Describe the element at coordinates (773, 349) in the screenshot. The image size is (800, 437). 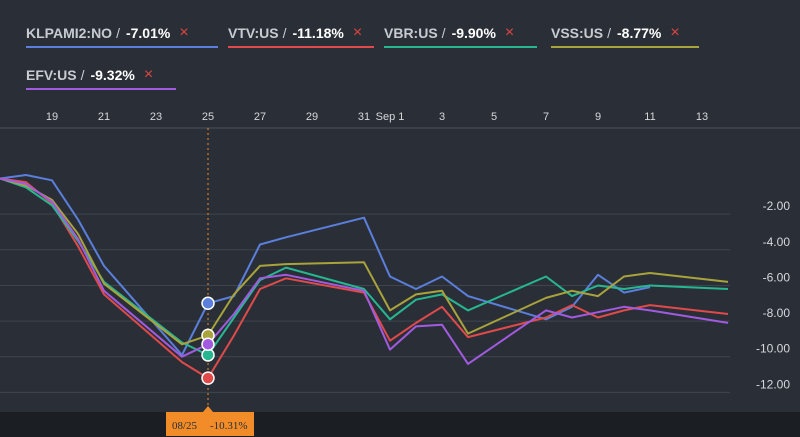
I see `y-tick-label: -10.00` at that location.